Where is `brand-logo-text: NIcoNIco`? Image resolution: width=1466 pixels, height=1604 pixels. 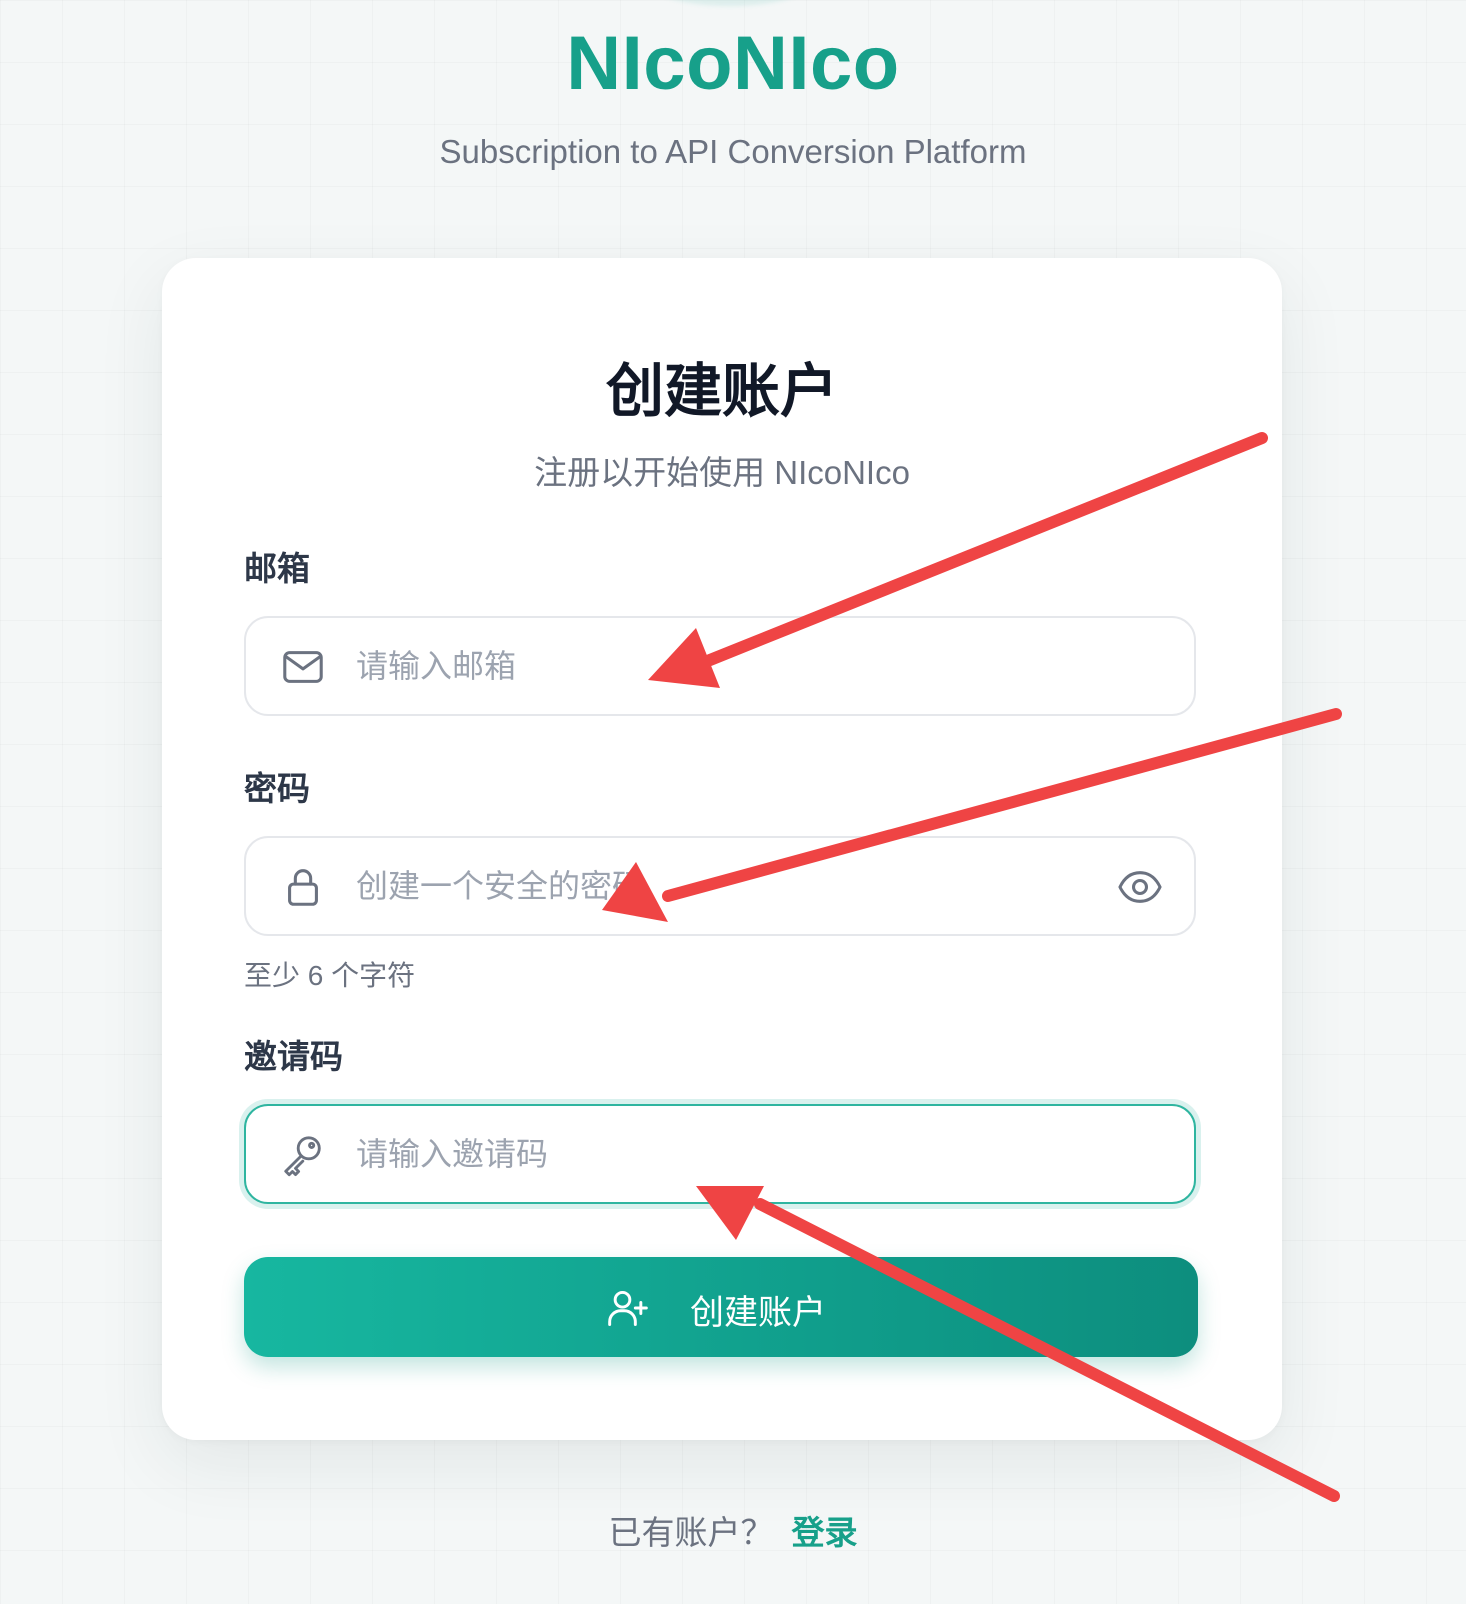 brand-logo-text: NIcoNIco is located at coordinates (733, 63).